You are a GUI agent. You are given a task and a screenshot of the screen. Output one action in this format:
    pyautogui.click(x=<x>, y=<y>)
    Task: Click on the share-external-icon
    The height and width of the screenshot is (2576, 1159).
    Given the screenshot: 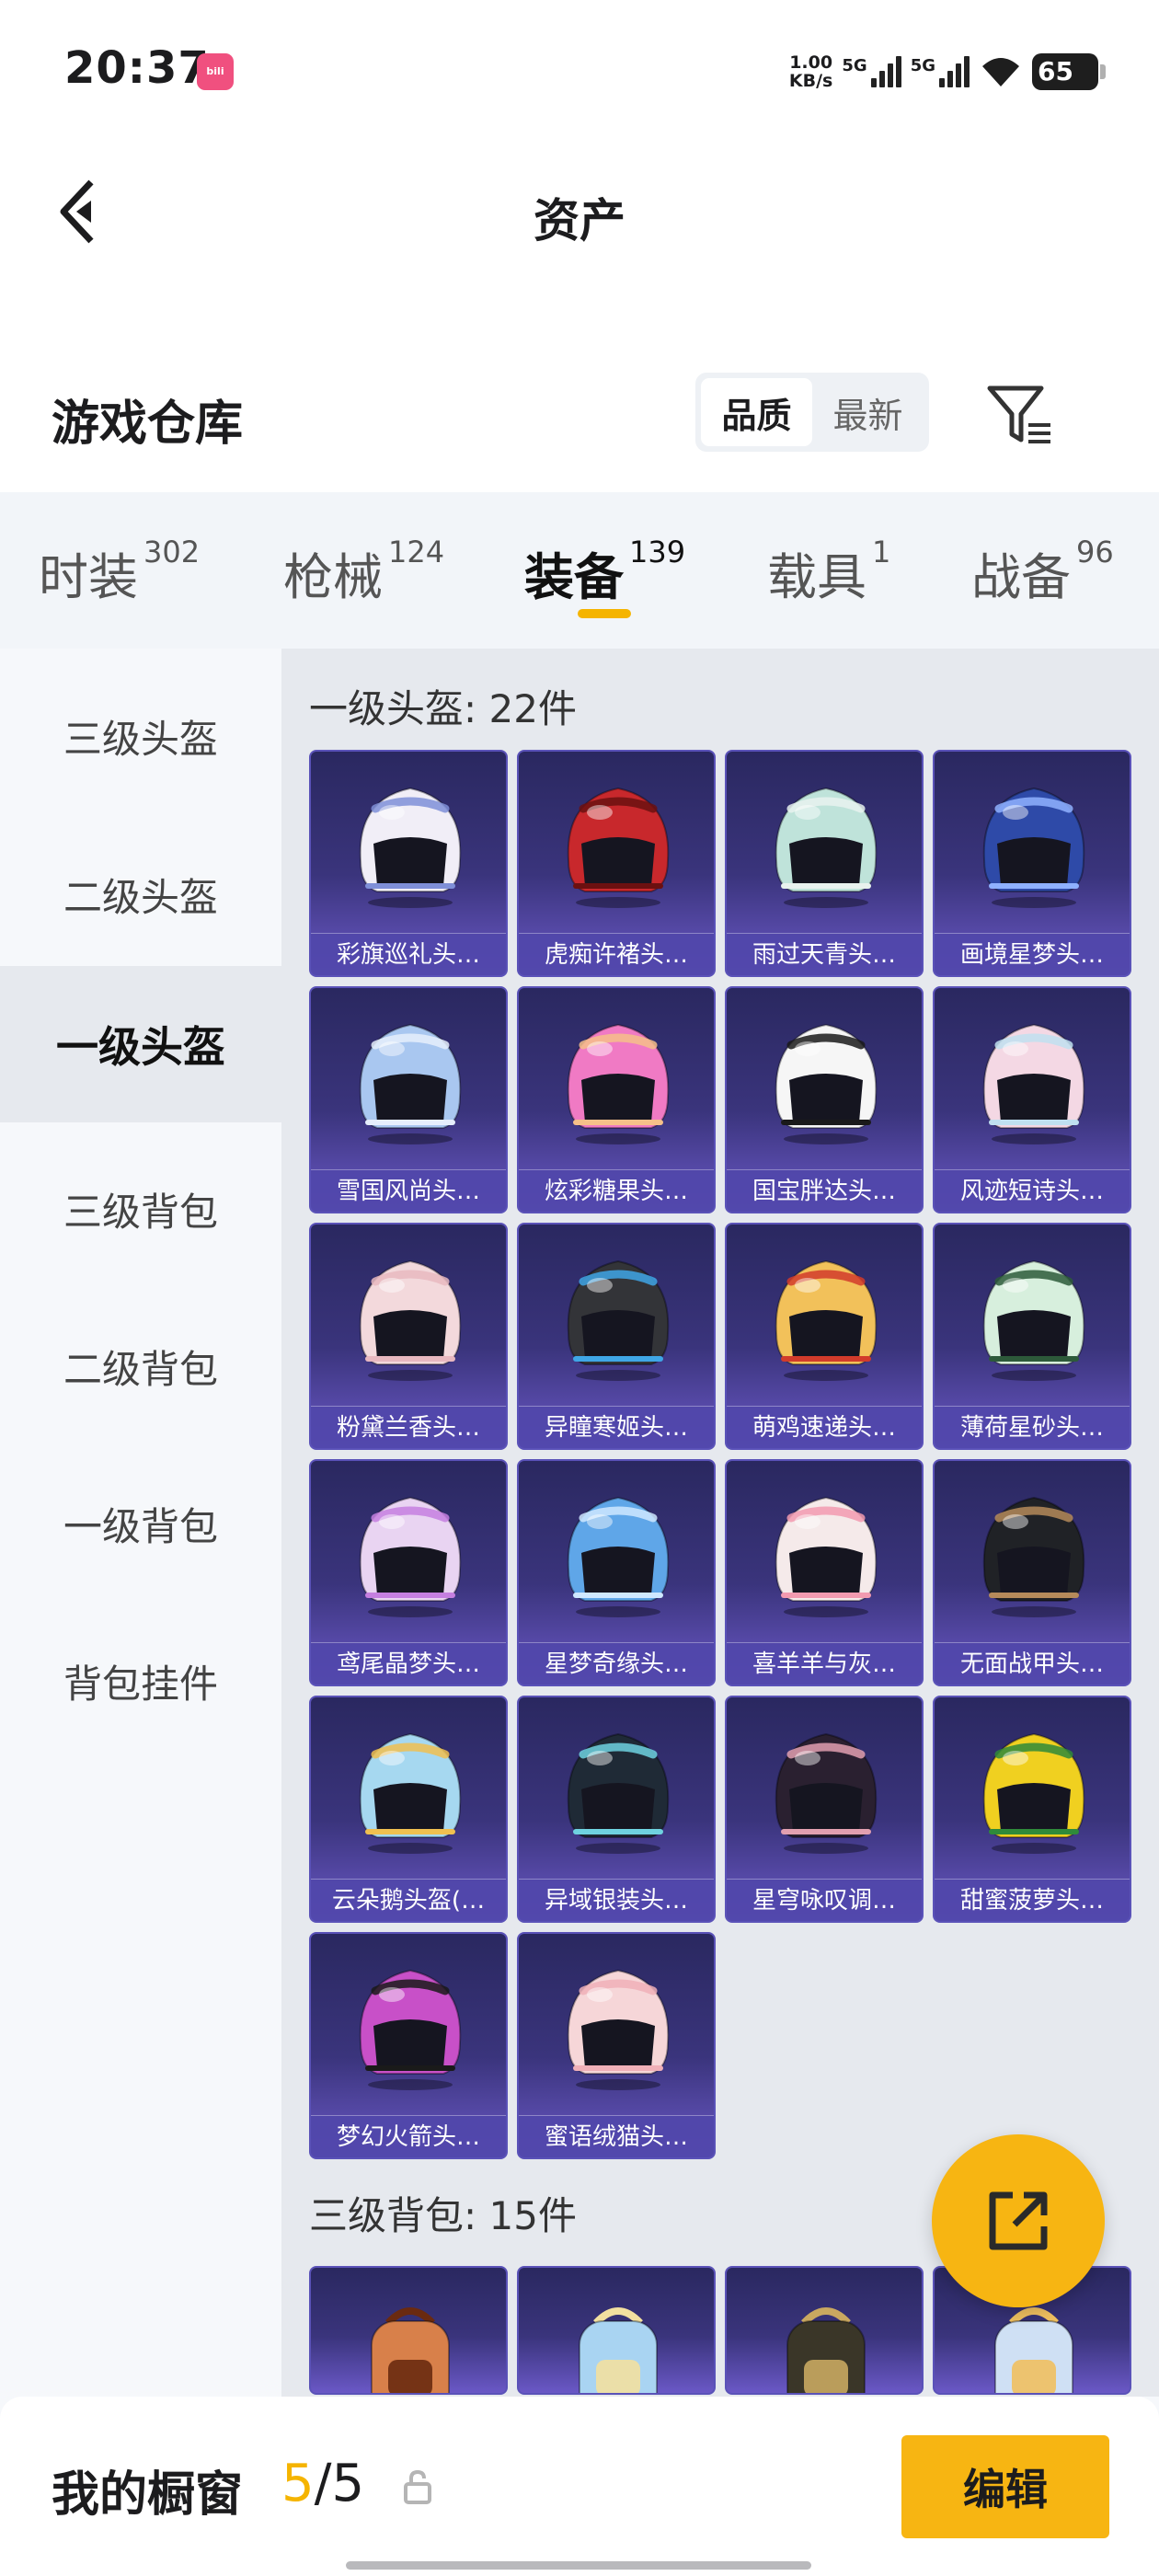 What is the action you would take?
    pyautogui.click(x=1018, y=2220)
    